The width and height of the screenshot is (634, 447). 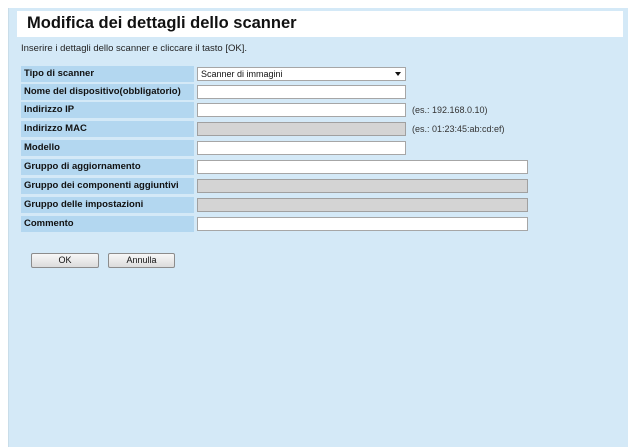 What do you see at coordinates (107, 129) in the screenshot?
I see `mac-address-label: Indirizzo MAC` at bounding box center [107, 129].